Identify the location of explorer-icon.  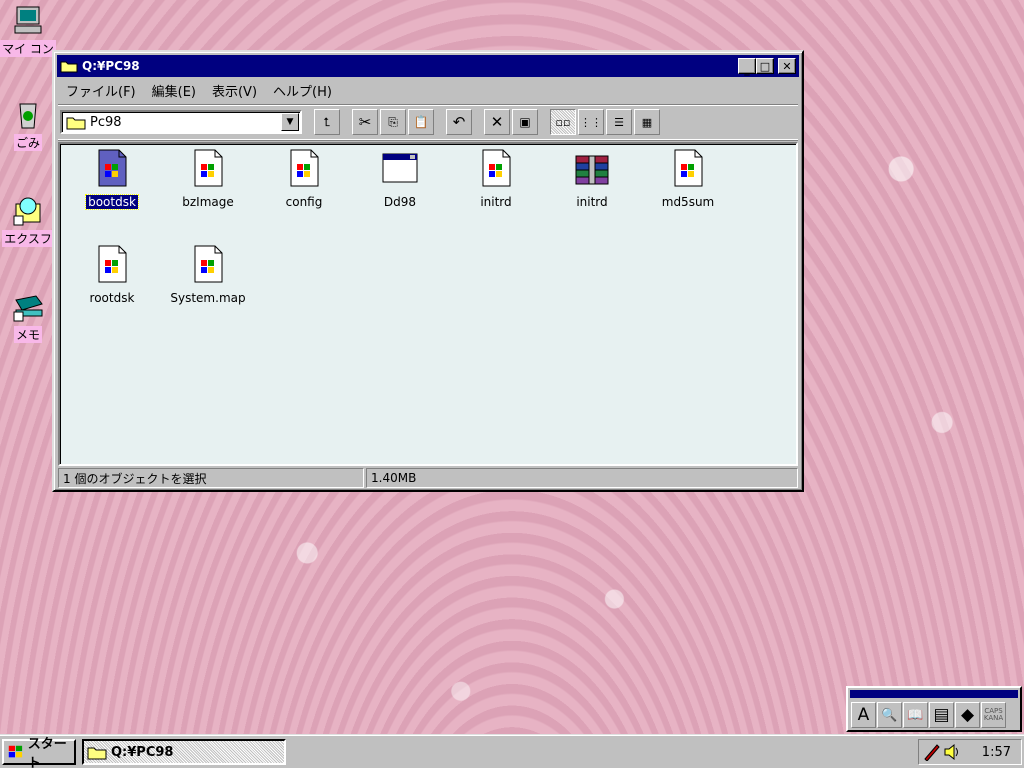
(27, 211).